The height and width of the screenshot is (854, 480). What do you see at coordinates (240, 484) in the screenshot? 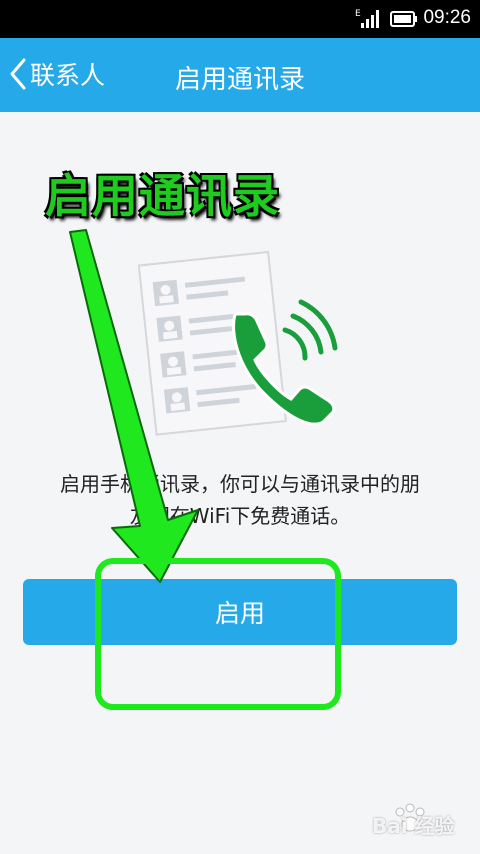
I see `description-line-1: 启用手机通讯录，你可以与通讯录中的朋` at bounding box center [240, 484].